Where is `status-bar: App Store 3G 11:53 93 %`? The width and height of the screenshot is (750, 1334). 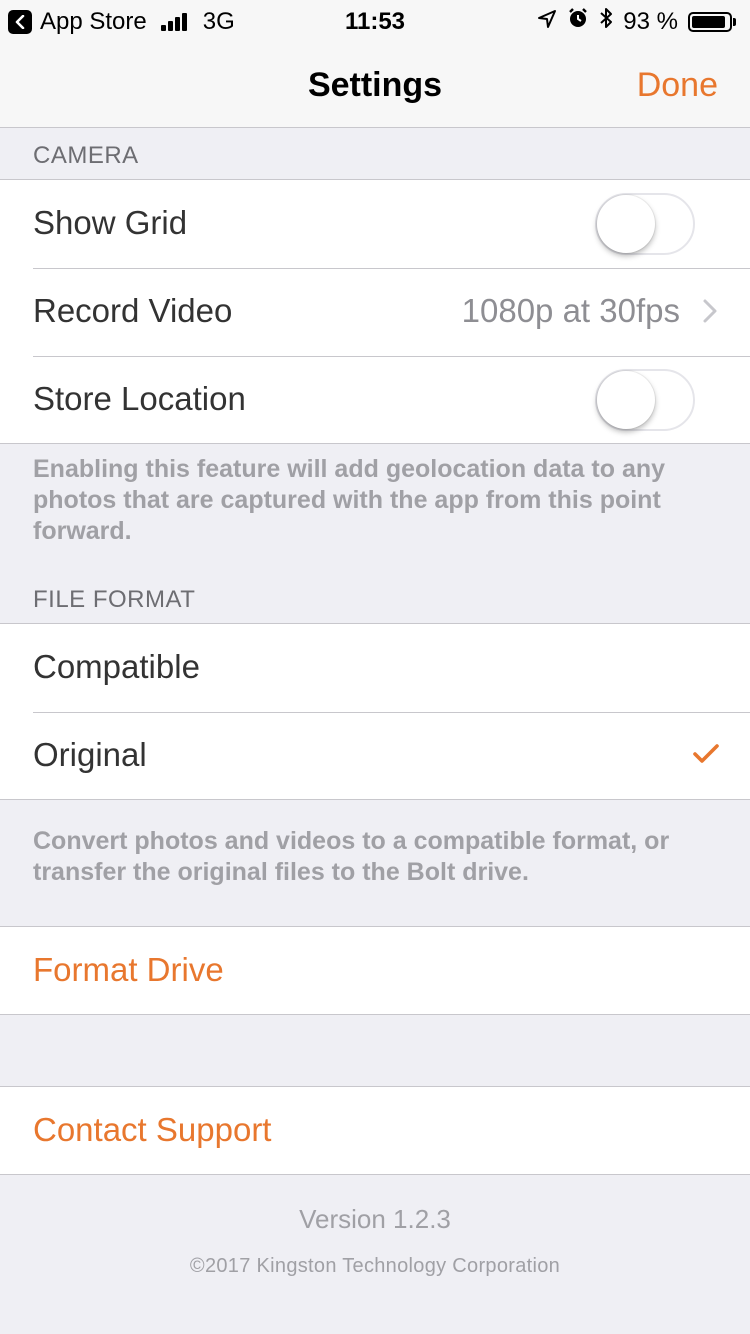 status-bar: App Store 3G 11:53 93 % is located at coordinates (375, 20).